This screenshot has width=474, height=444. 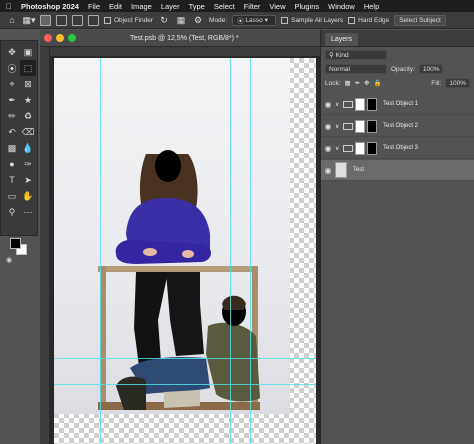 What do you see at coordinates (72, 38) in the screenshot?
I see `maximize-icon` at bounding box center [72, 38].